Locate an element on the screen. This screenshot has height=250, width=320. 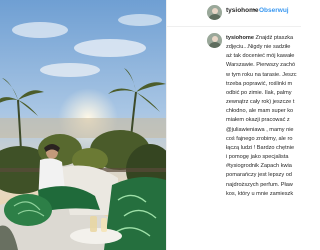
avatar is located at coordinates (214, 12).